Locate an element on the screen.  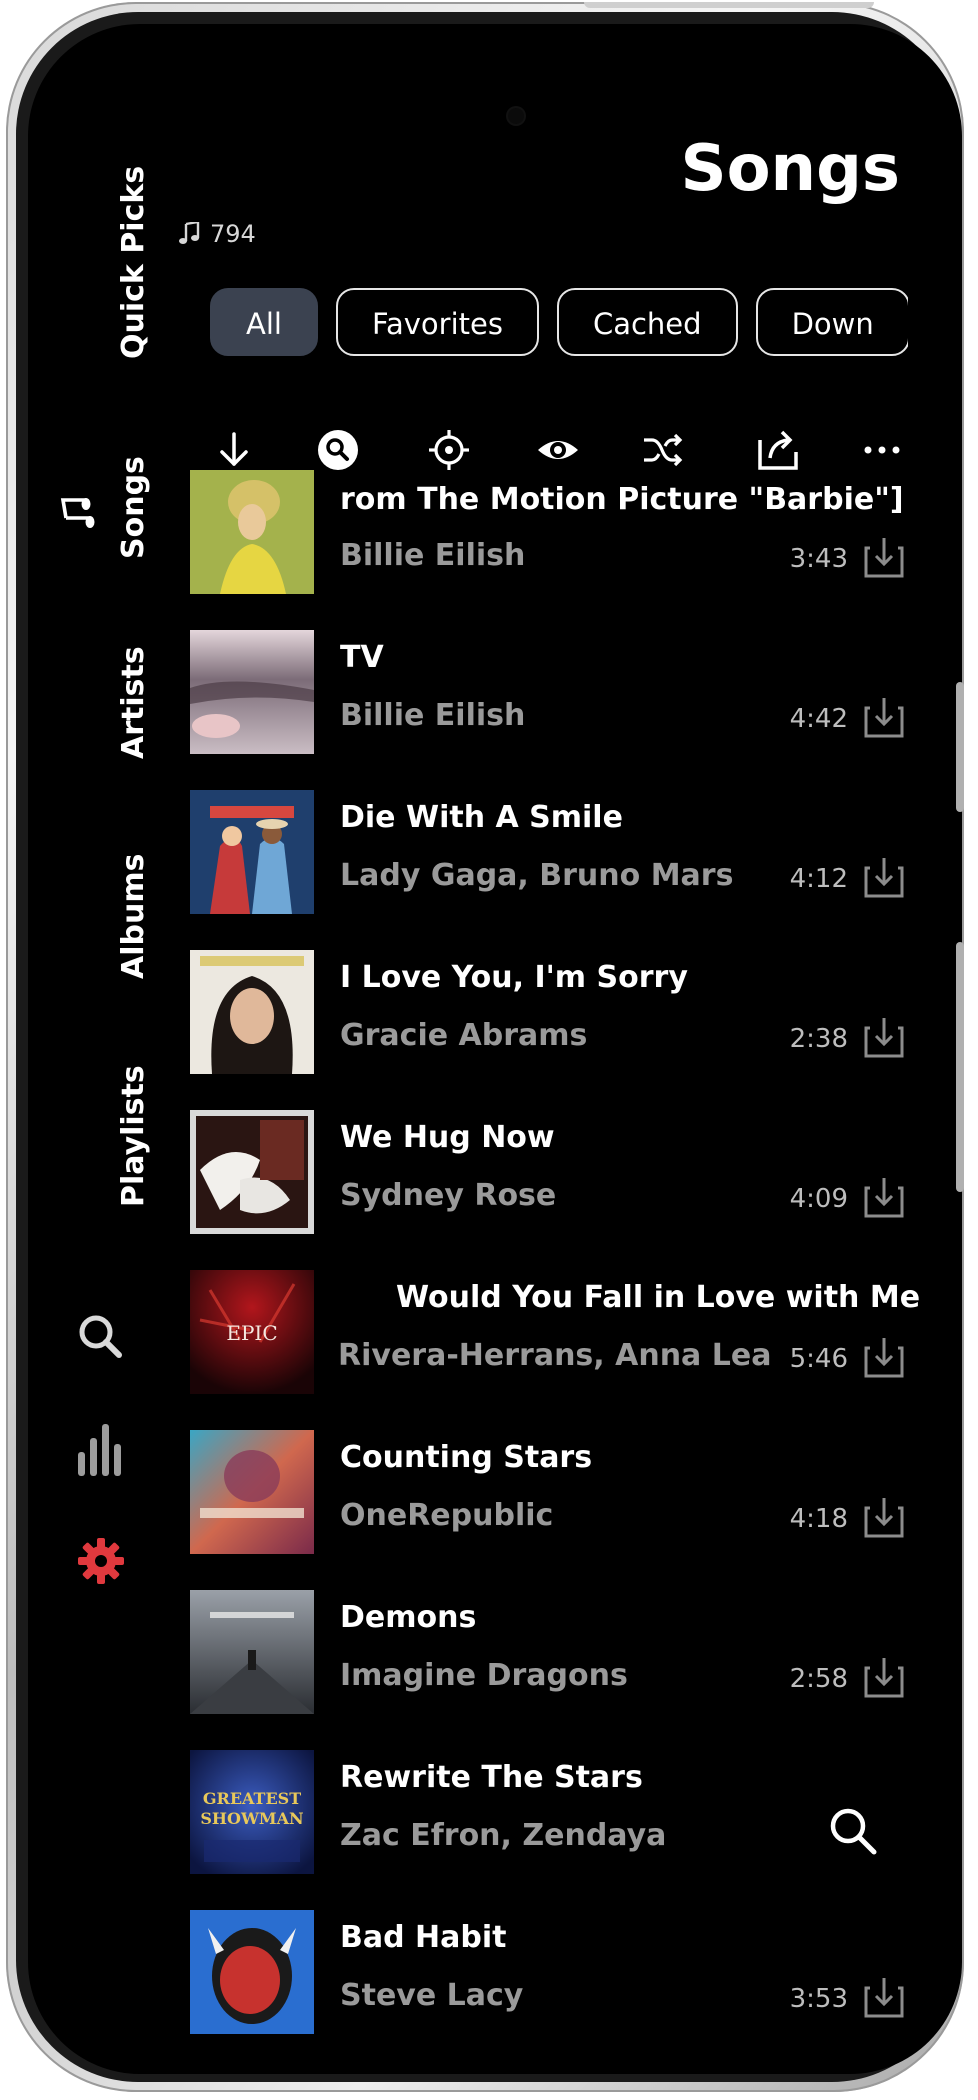
phone-top-edge is located at coordinates (729, 5).